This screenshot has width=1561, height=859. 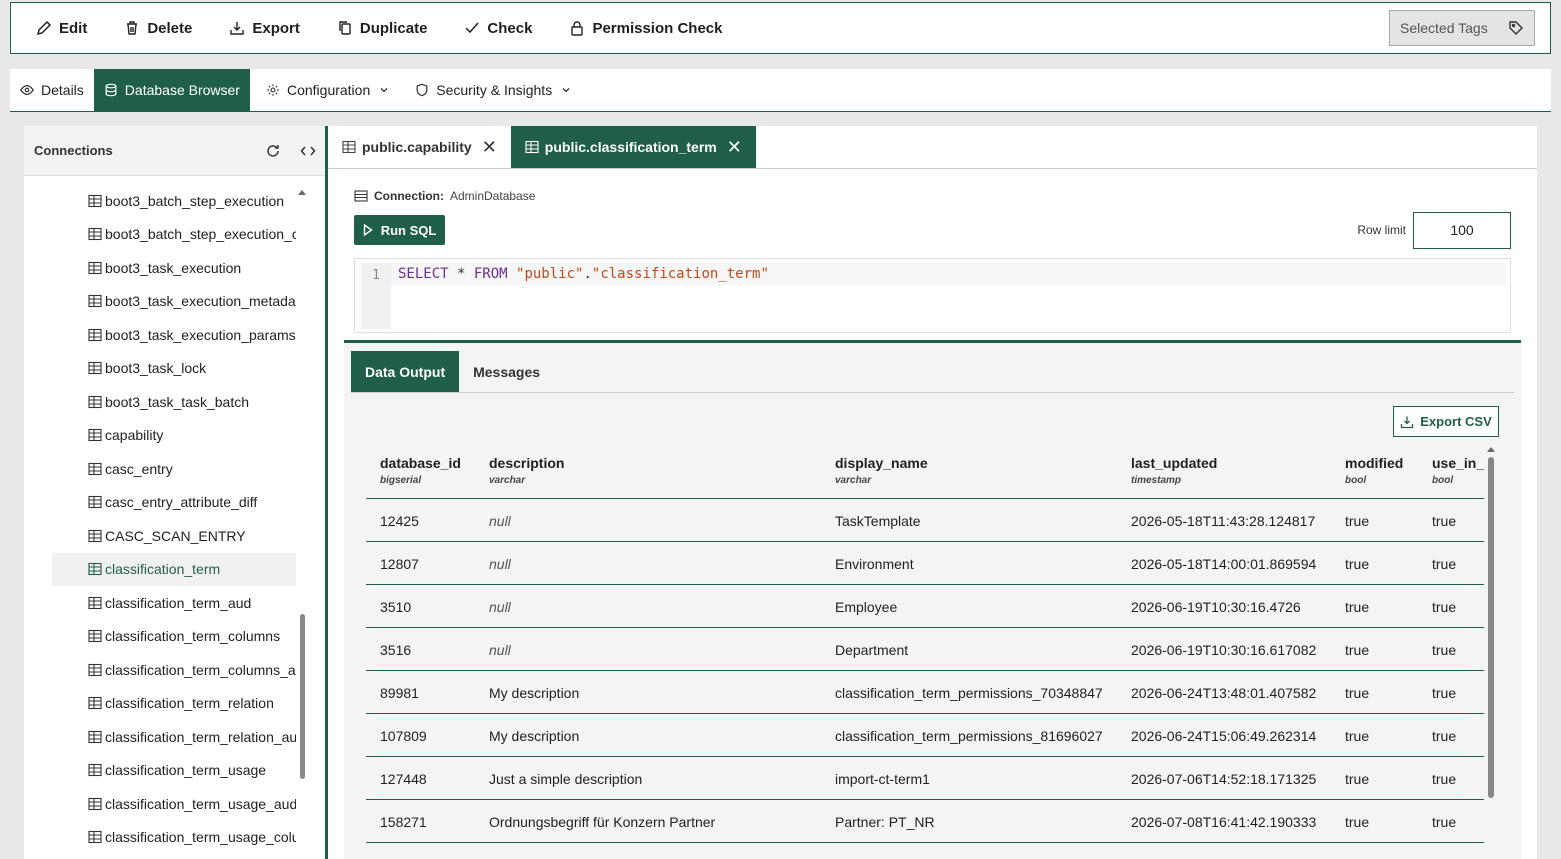 I want to click on tree-scrollbar, so click(x=302, y=696).